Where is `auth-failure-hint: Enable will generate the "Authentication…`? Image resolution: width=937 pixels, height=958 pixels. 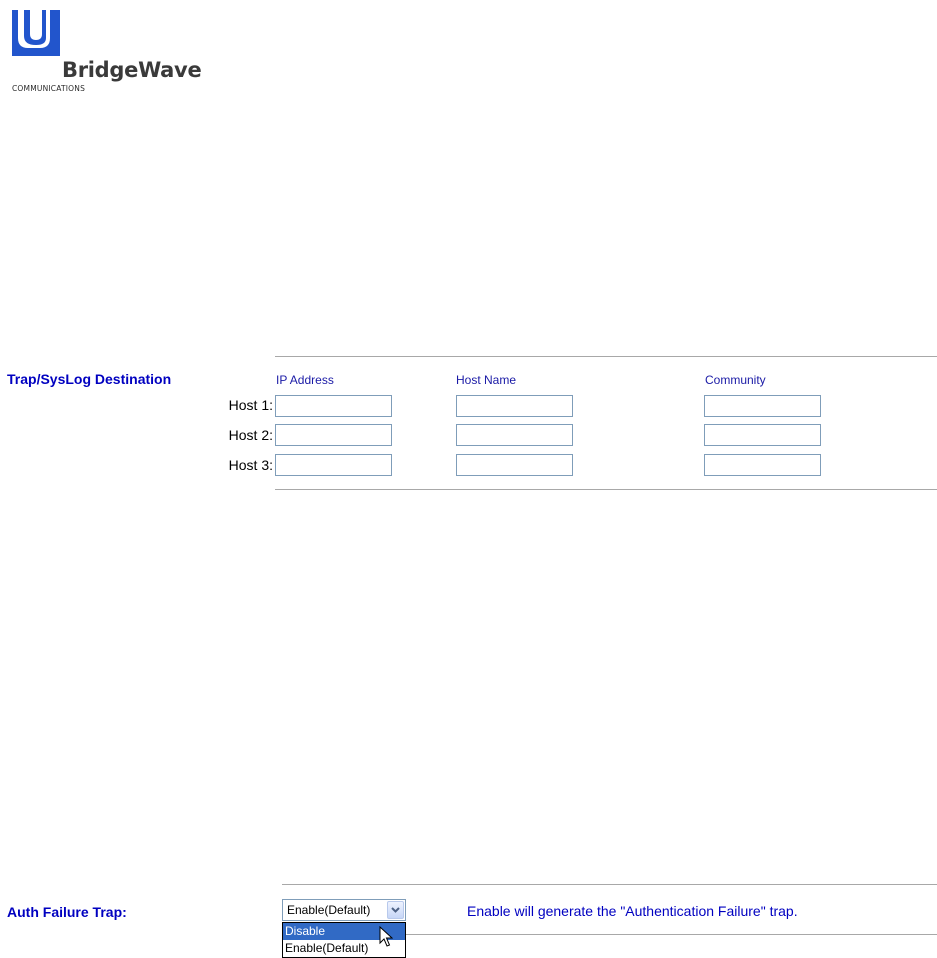
auth-failure-hint: Enable will generate the "Authentication… is located at coordinates (632, 911).